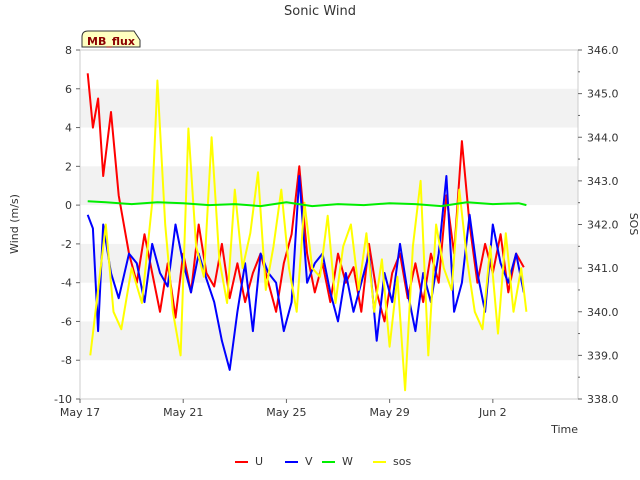  I want to click on x-tick-label: May 17, so click(80, 412).